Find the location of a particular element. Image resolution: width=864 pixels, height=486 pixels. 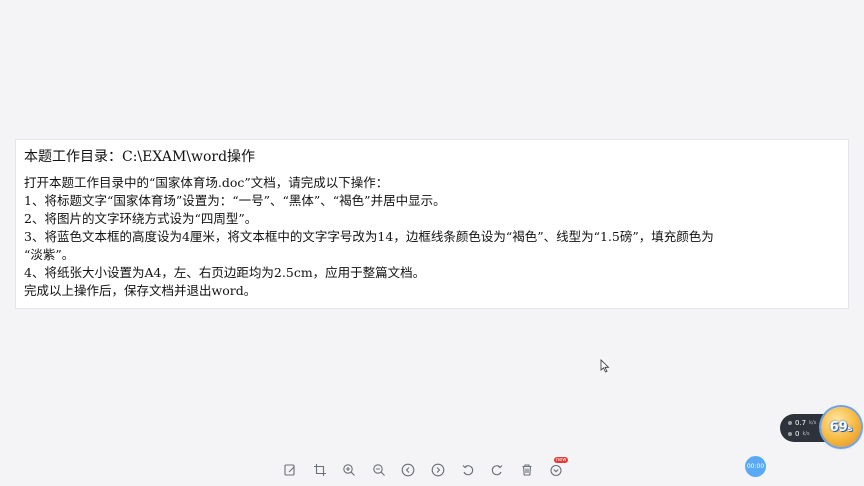

next-button is located at coordinates (438, 470).